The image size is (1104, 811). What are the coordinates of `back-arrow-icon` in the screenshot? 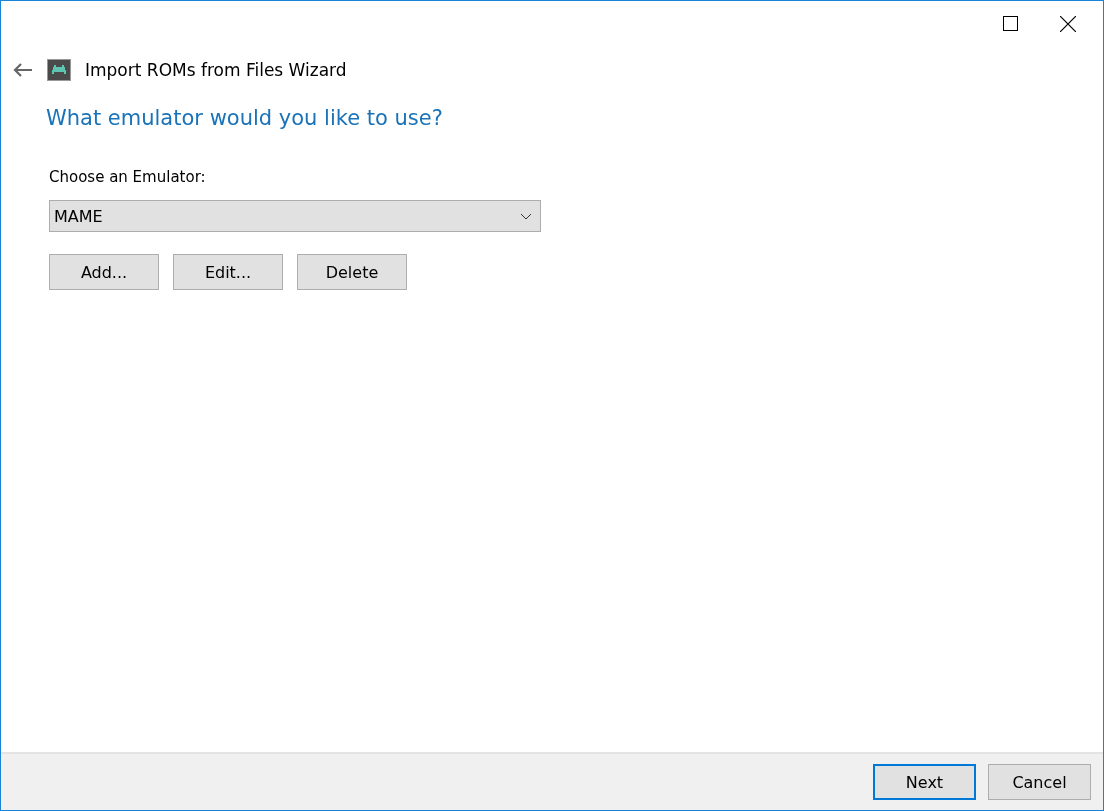 It's located at (23, 70).